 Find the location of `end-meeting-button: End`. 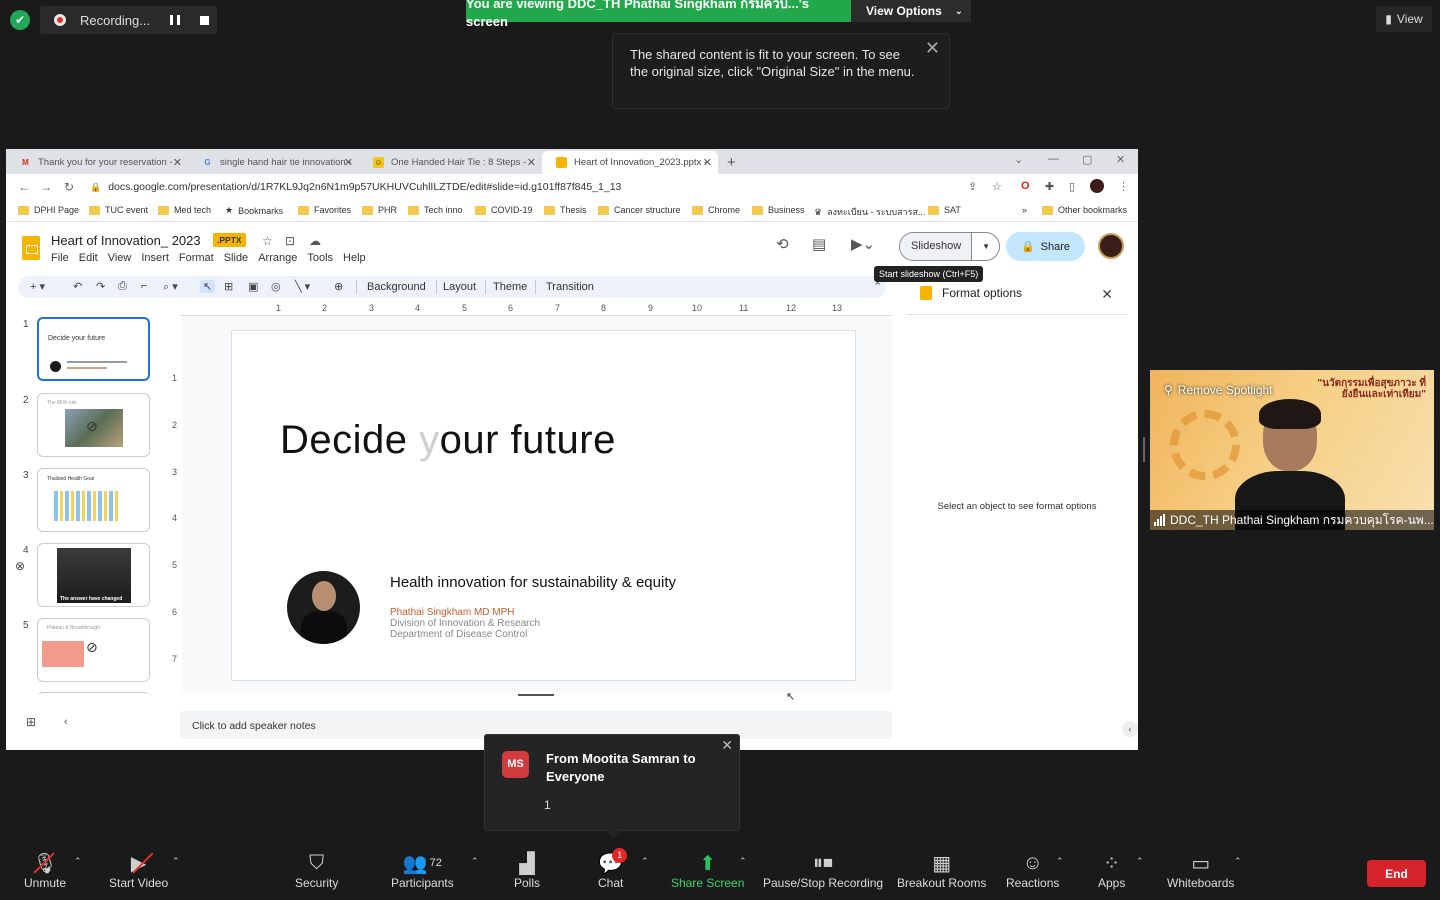

end-meeting-button: End is located at coordinates (1396, 873).